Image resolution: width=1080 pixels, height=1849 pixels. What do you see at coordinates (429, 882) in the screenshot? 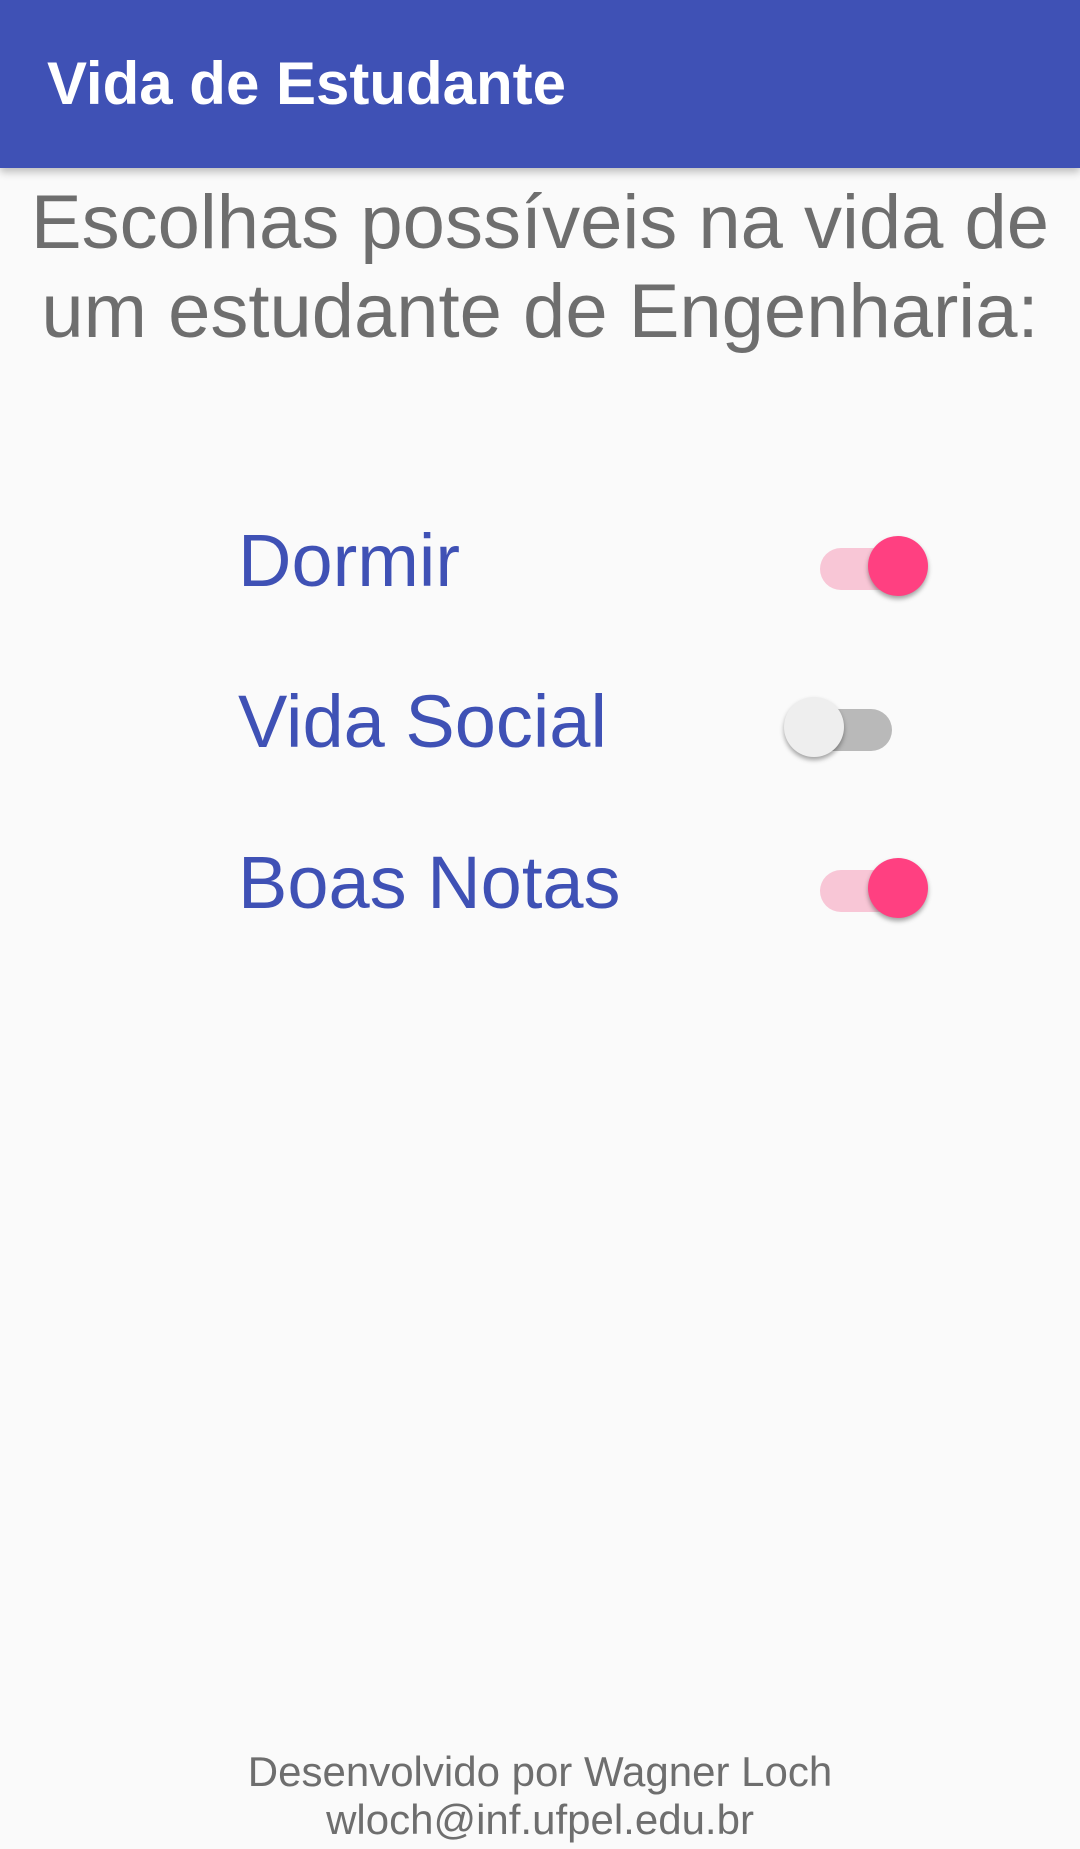
I see `option-label-boas-notas: Boas Notas` at bounding box center [429, 882].